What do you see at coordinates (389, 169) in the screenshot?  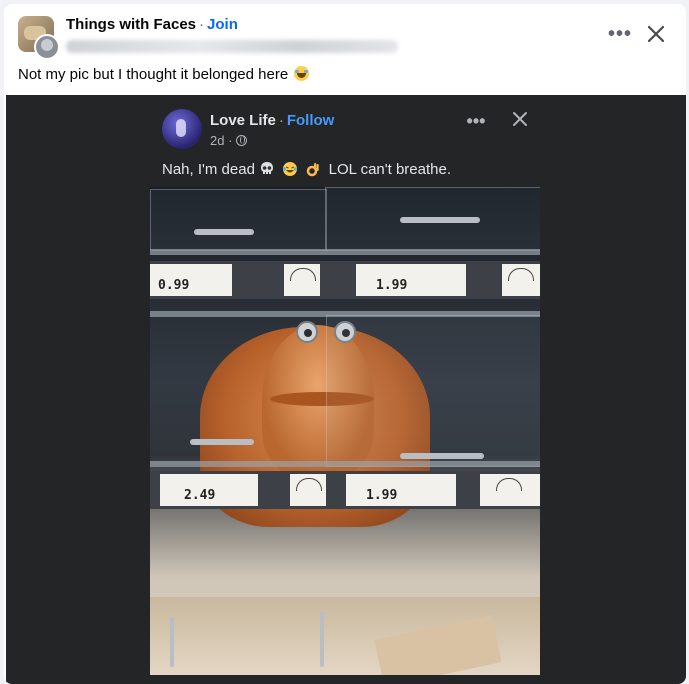 I see `caption-end: LOL can't breathe.` at bounding box center [389, 169].